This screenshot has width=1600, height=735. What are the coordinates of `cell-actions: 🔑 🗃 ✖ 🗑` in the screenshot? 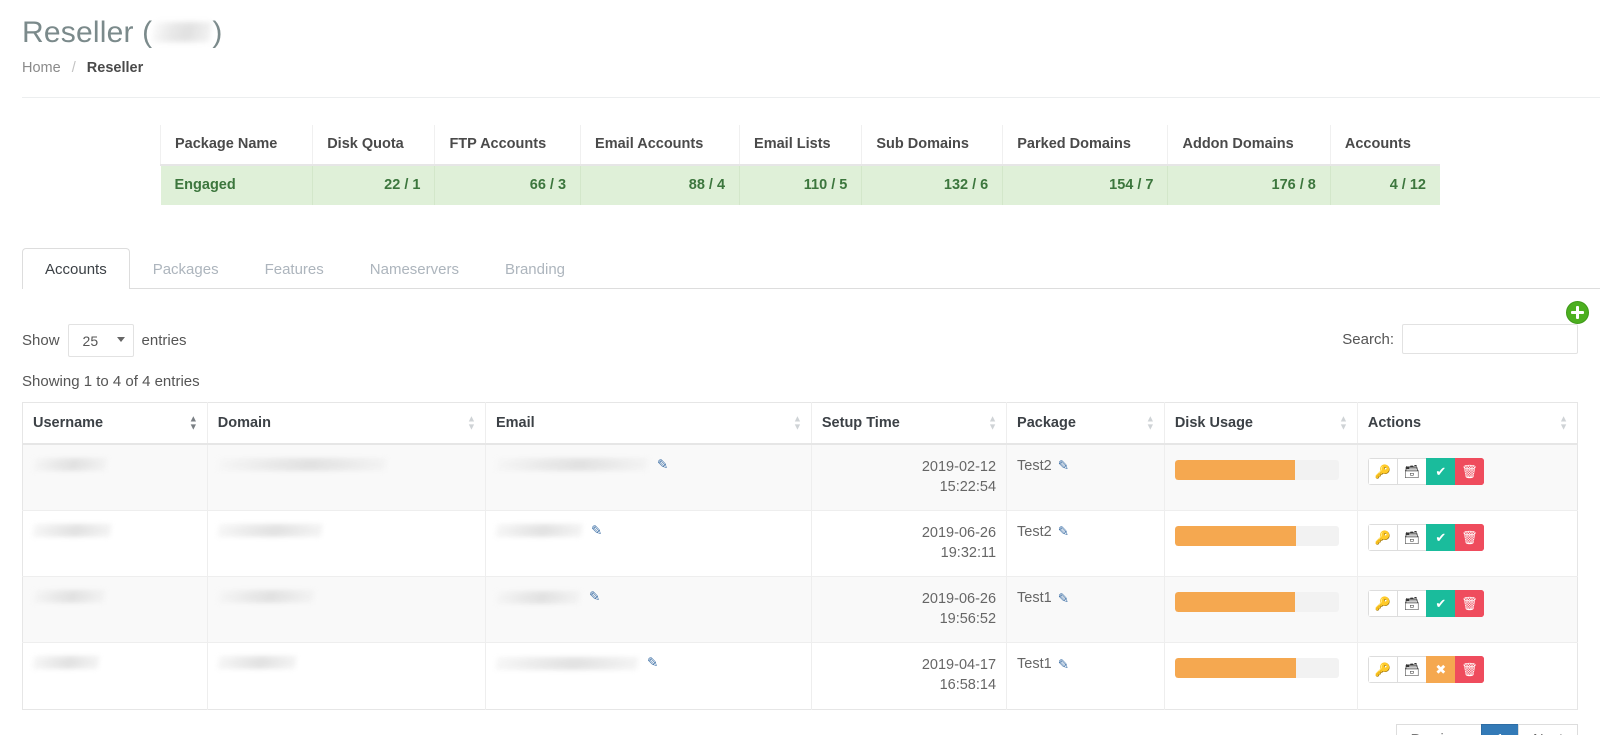 It's located at (1467, 675).